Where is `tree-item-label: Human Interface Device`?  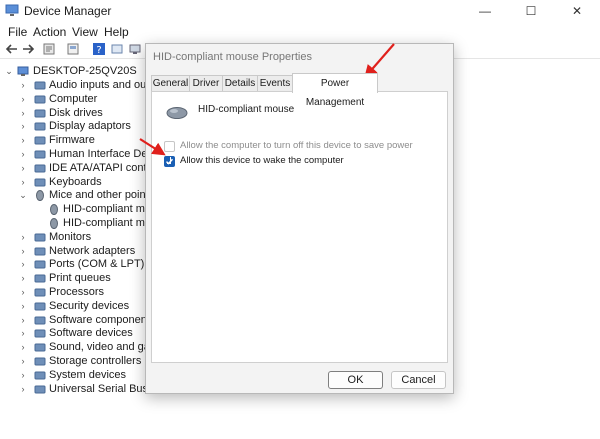
tree-item-label: Human Interface Device is located at coordinates (99, 154).